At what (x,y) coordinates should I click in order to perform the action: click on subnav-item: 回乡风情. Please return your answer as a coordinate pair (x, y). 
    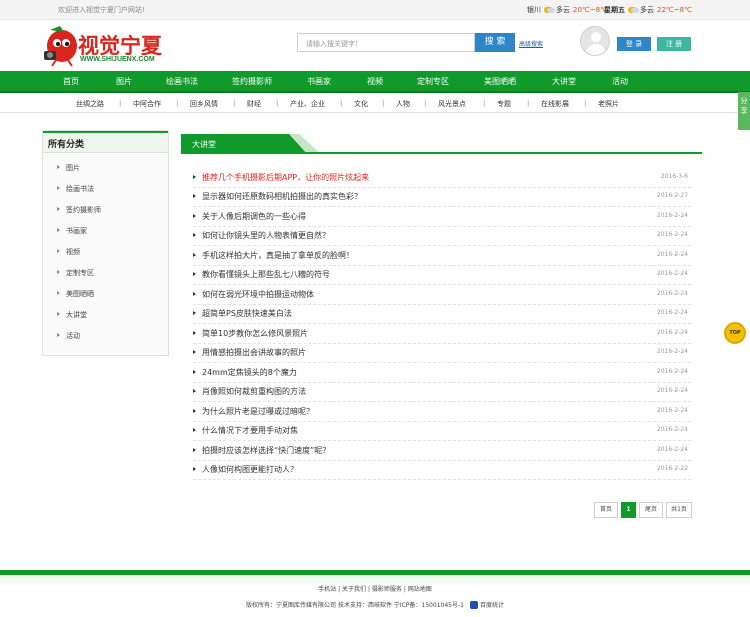
    Looking at the image, I should click on (204, 104).